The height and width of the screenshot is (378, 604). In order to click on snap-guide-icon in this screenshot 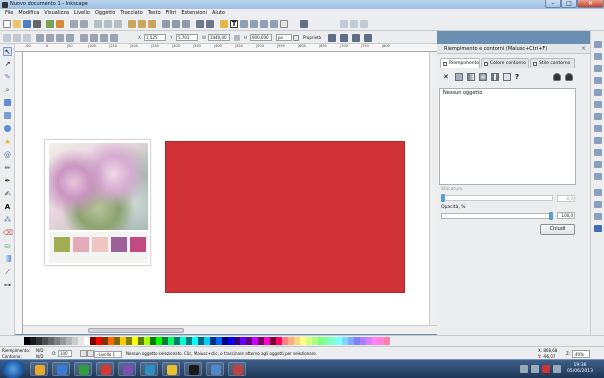, I will do `click(598, 216)`.